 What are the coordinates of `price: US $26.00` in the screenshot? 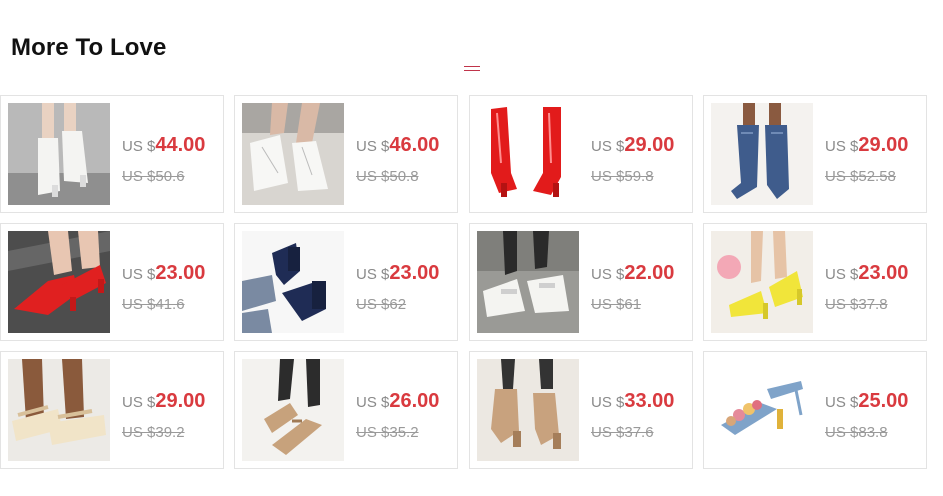 It's located at (398, 401).